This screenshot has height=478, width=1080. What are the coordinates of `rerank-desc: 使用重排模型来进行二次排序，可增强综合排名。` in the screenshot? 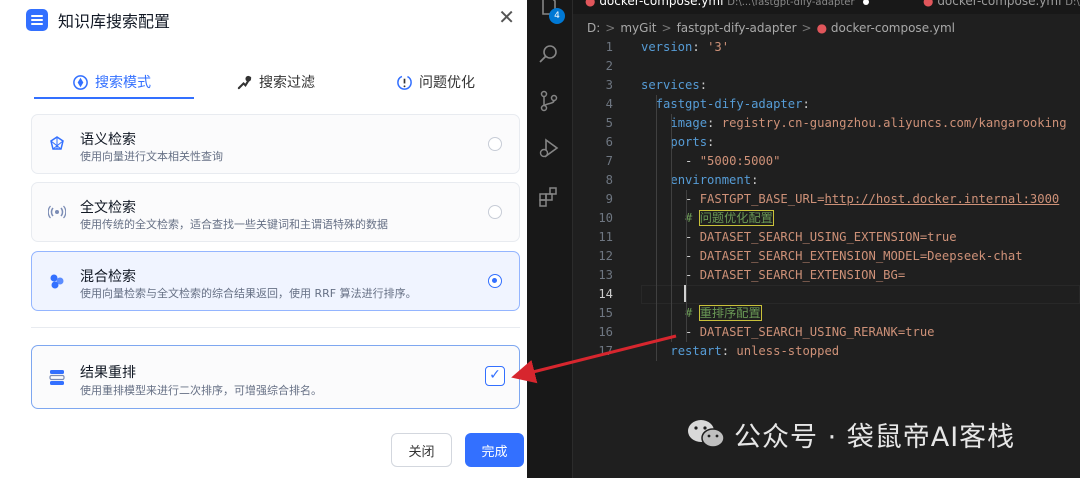 It's located at (201, 390).